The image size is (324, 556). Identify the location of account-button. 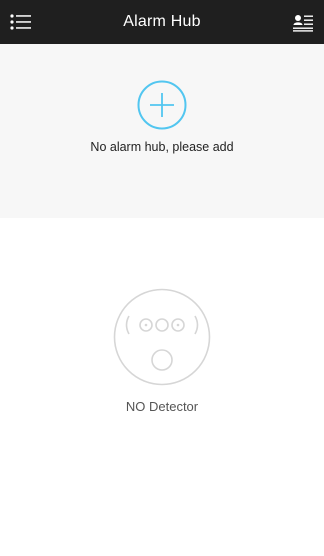
(303, 22).